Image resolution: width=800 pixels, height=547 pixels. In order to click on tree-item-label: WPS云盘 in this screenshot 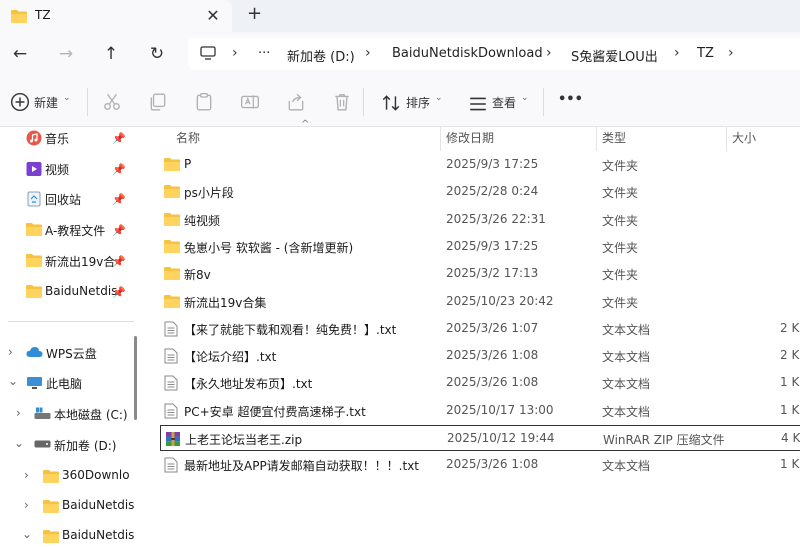, I will do `click(71, 354)`.